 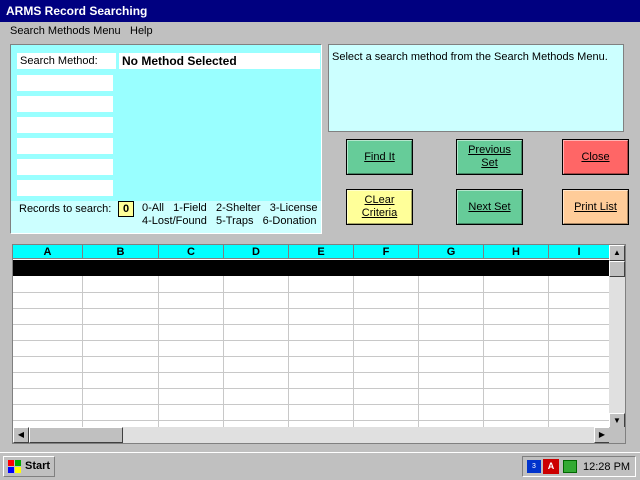 I want to click on column-header-g: G, so click(x=451, y=252).